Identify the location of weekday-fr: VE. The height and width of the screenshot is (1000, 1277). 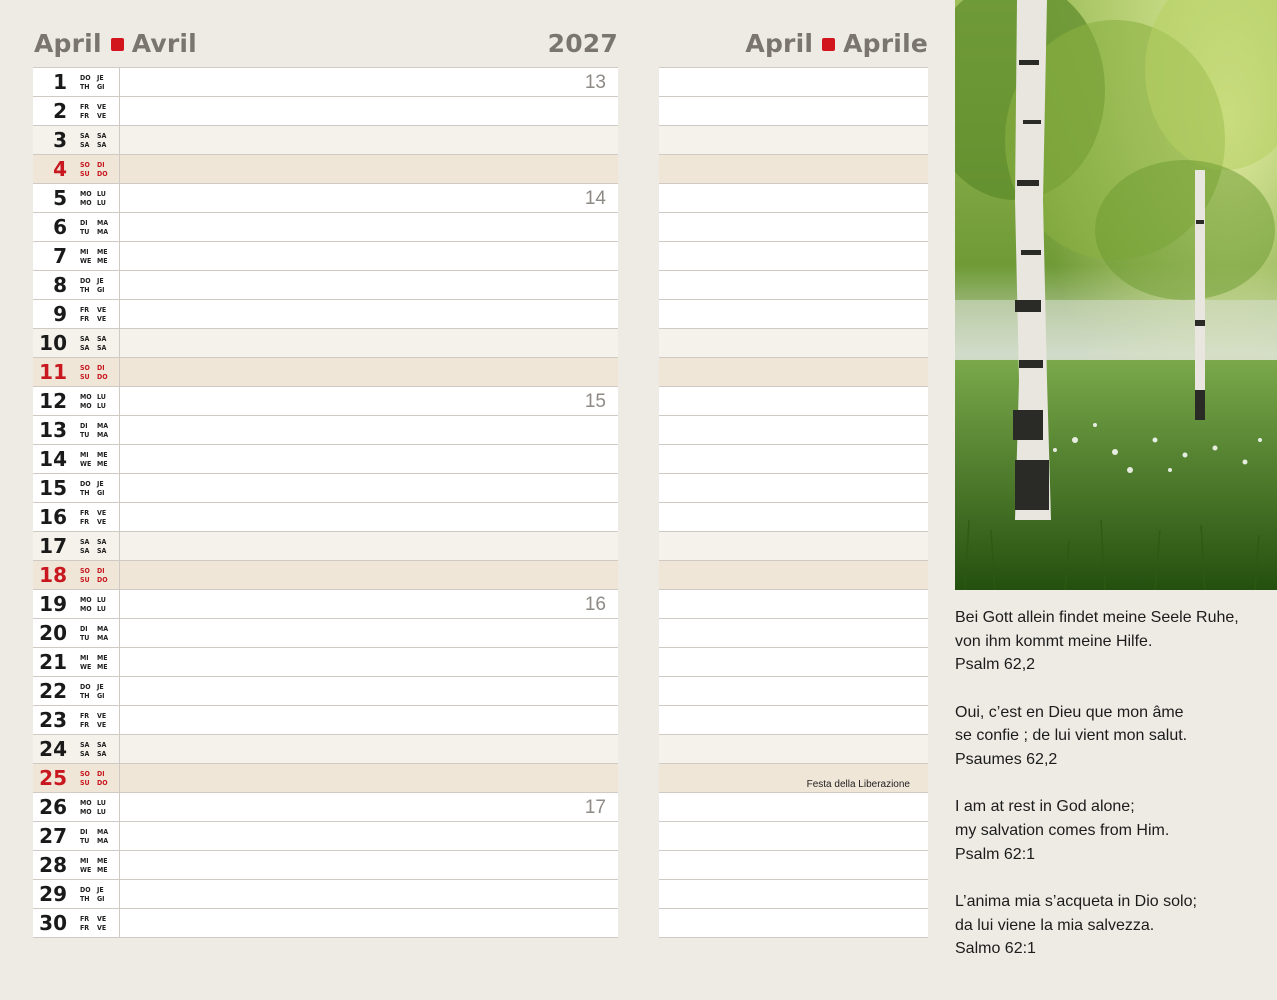
(102, 716).